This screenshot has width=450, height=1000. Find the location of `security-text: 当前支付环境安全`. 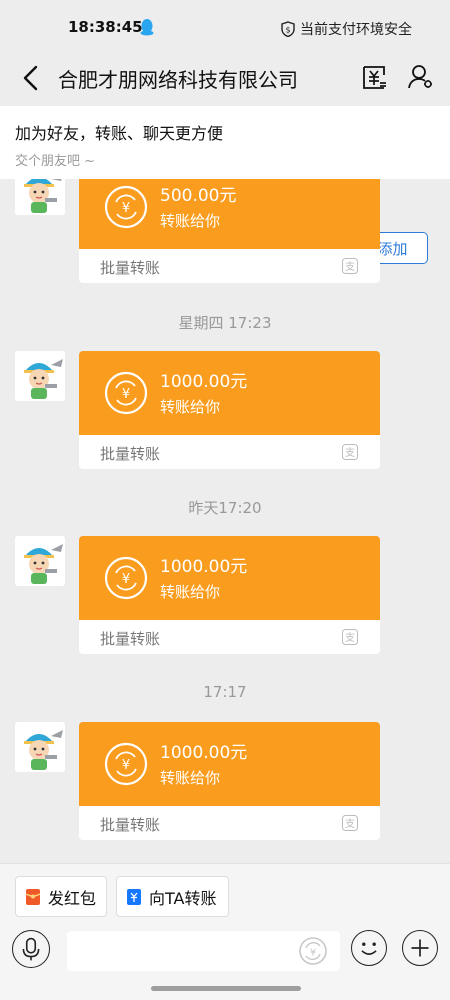

security-text: 当前支付环境安全 is located at coordinates (356, 30).